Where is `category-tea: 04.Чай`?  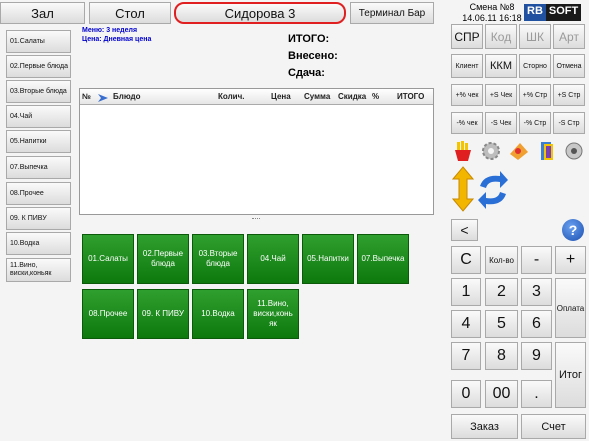 category-tea: 04.Чай is located at coordinates (273, 259).